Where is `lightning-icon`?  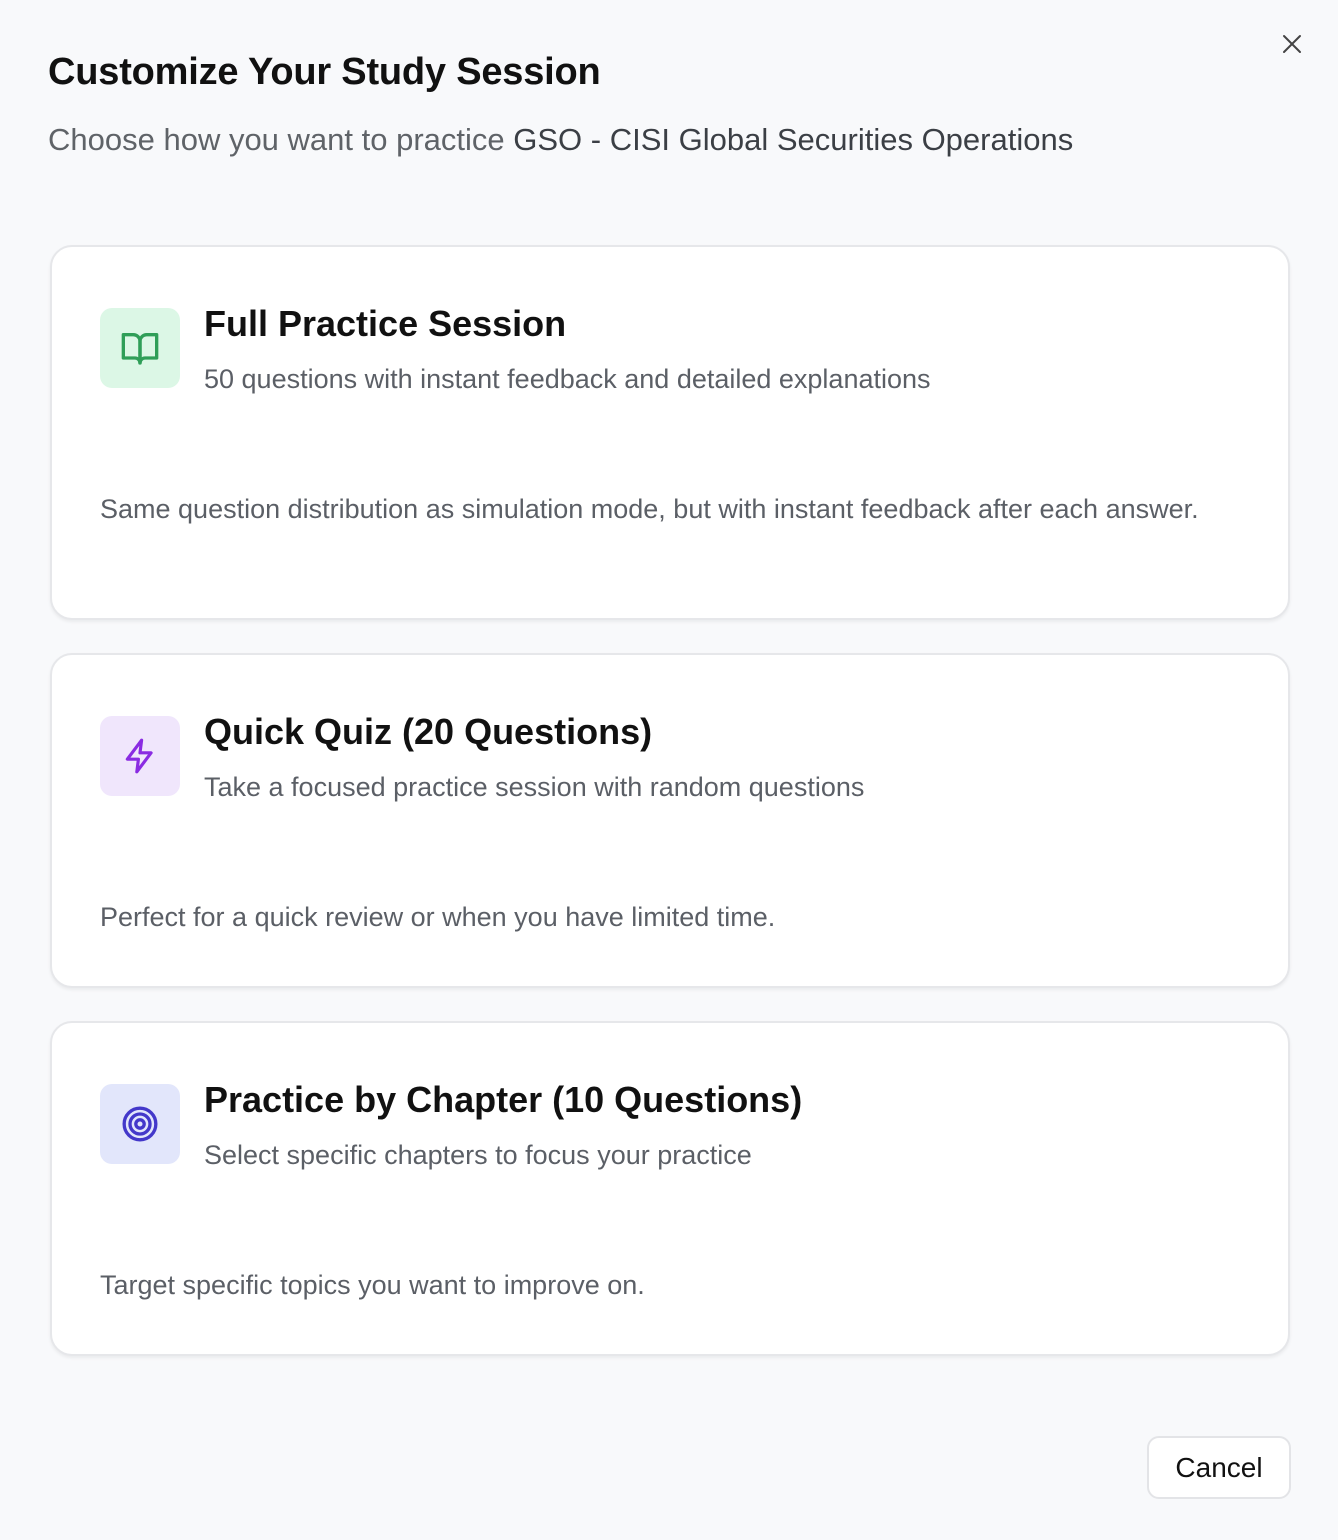
lightning-icon is located at coordinates (139, 756).